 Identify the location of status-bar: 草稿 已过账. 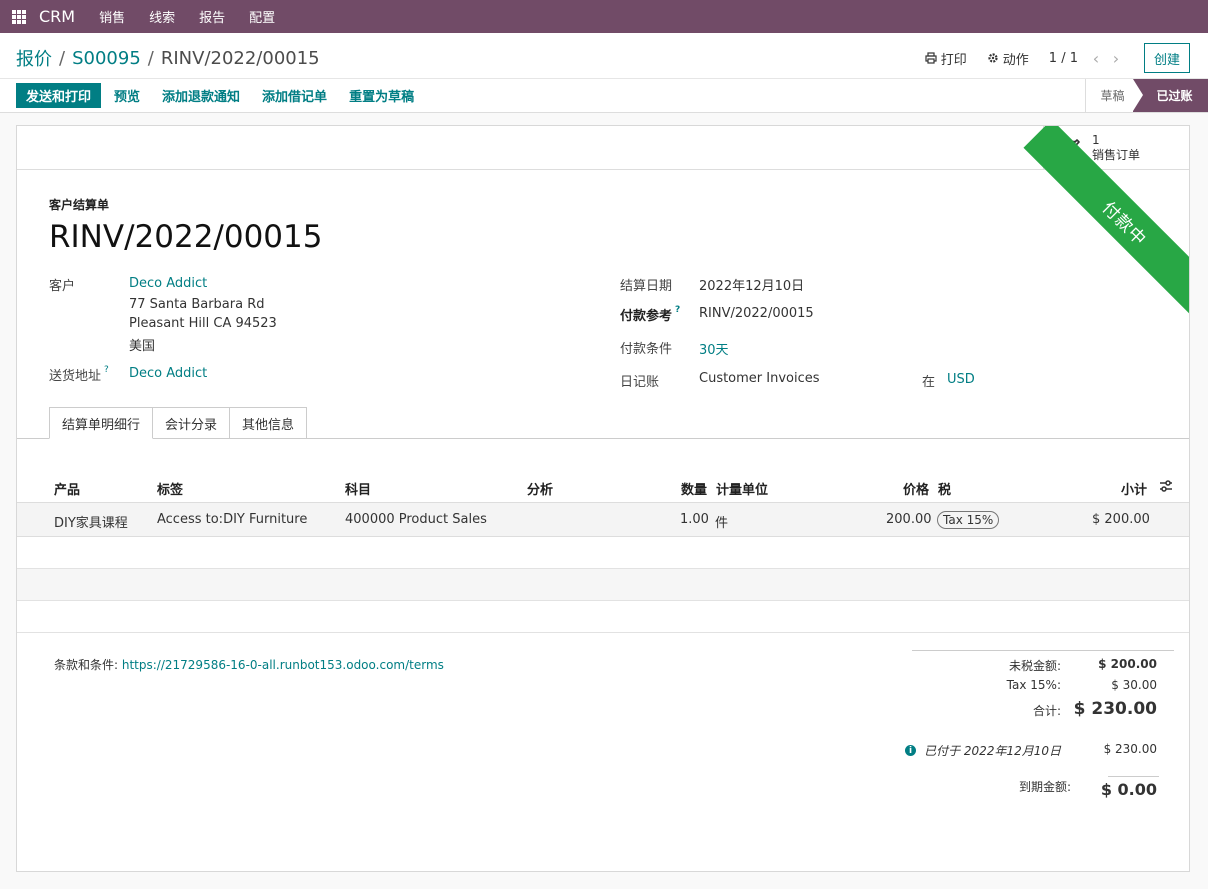
(1146, 95).